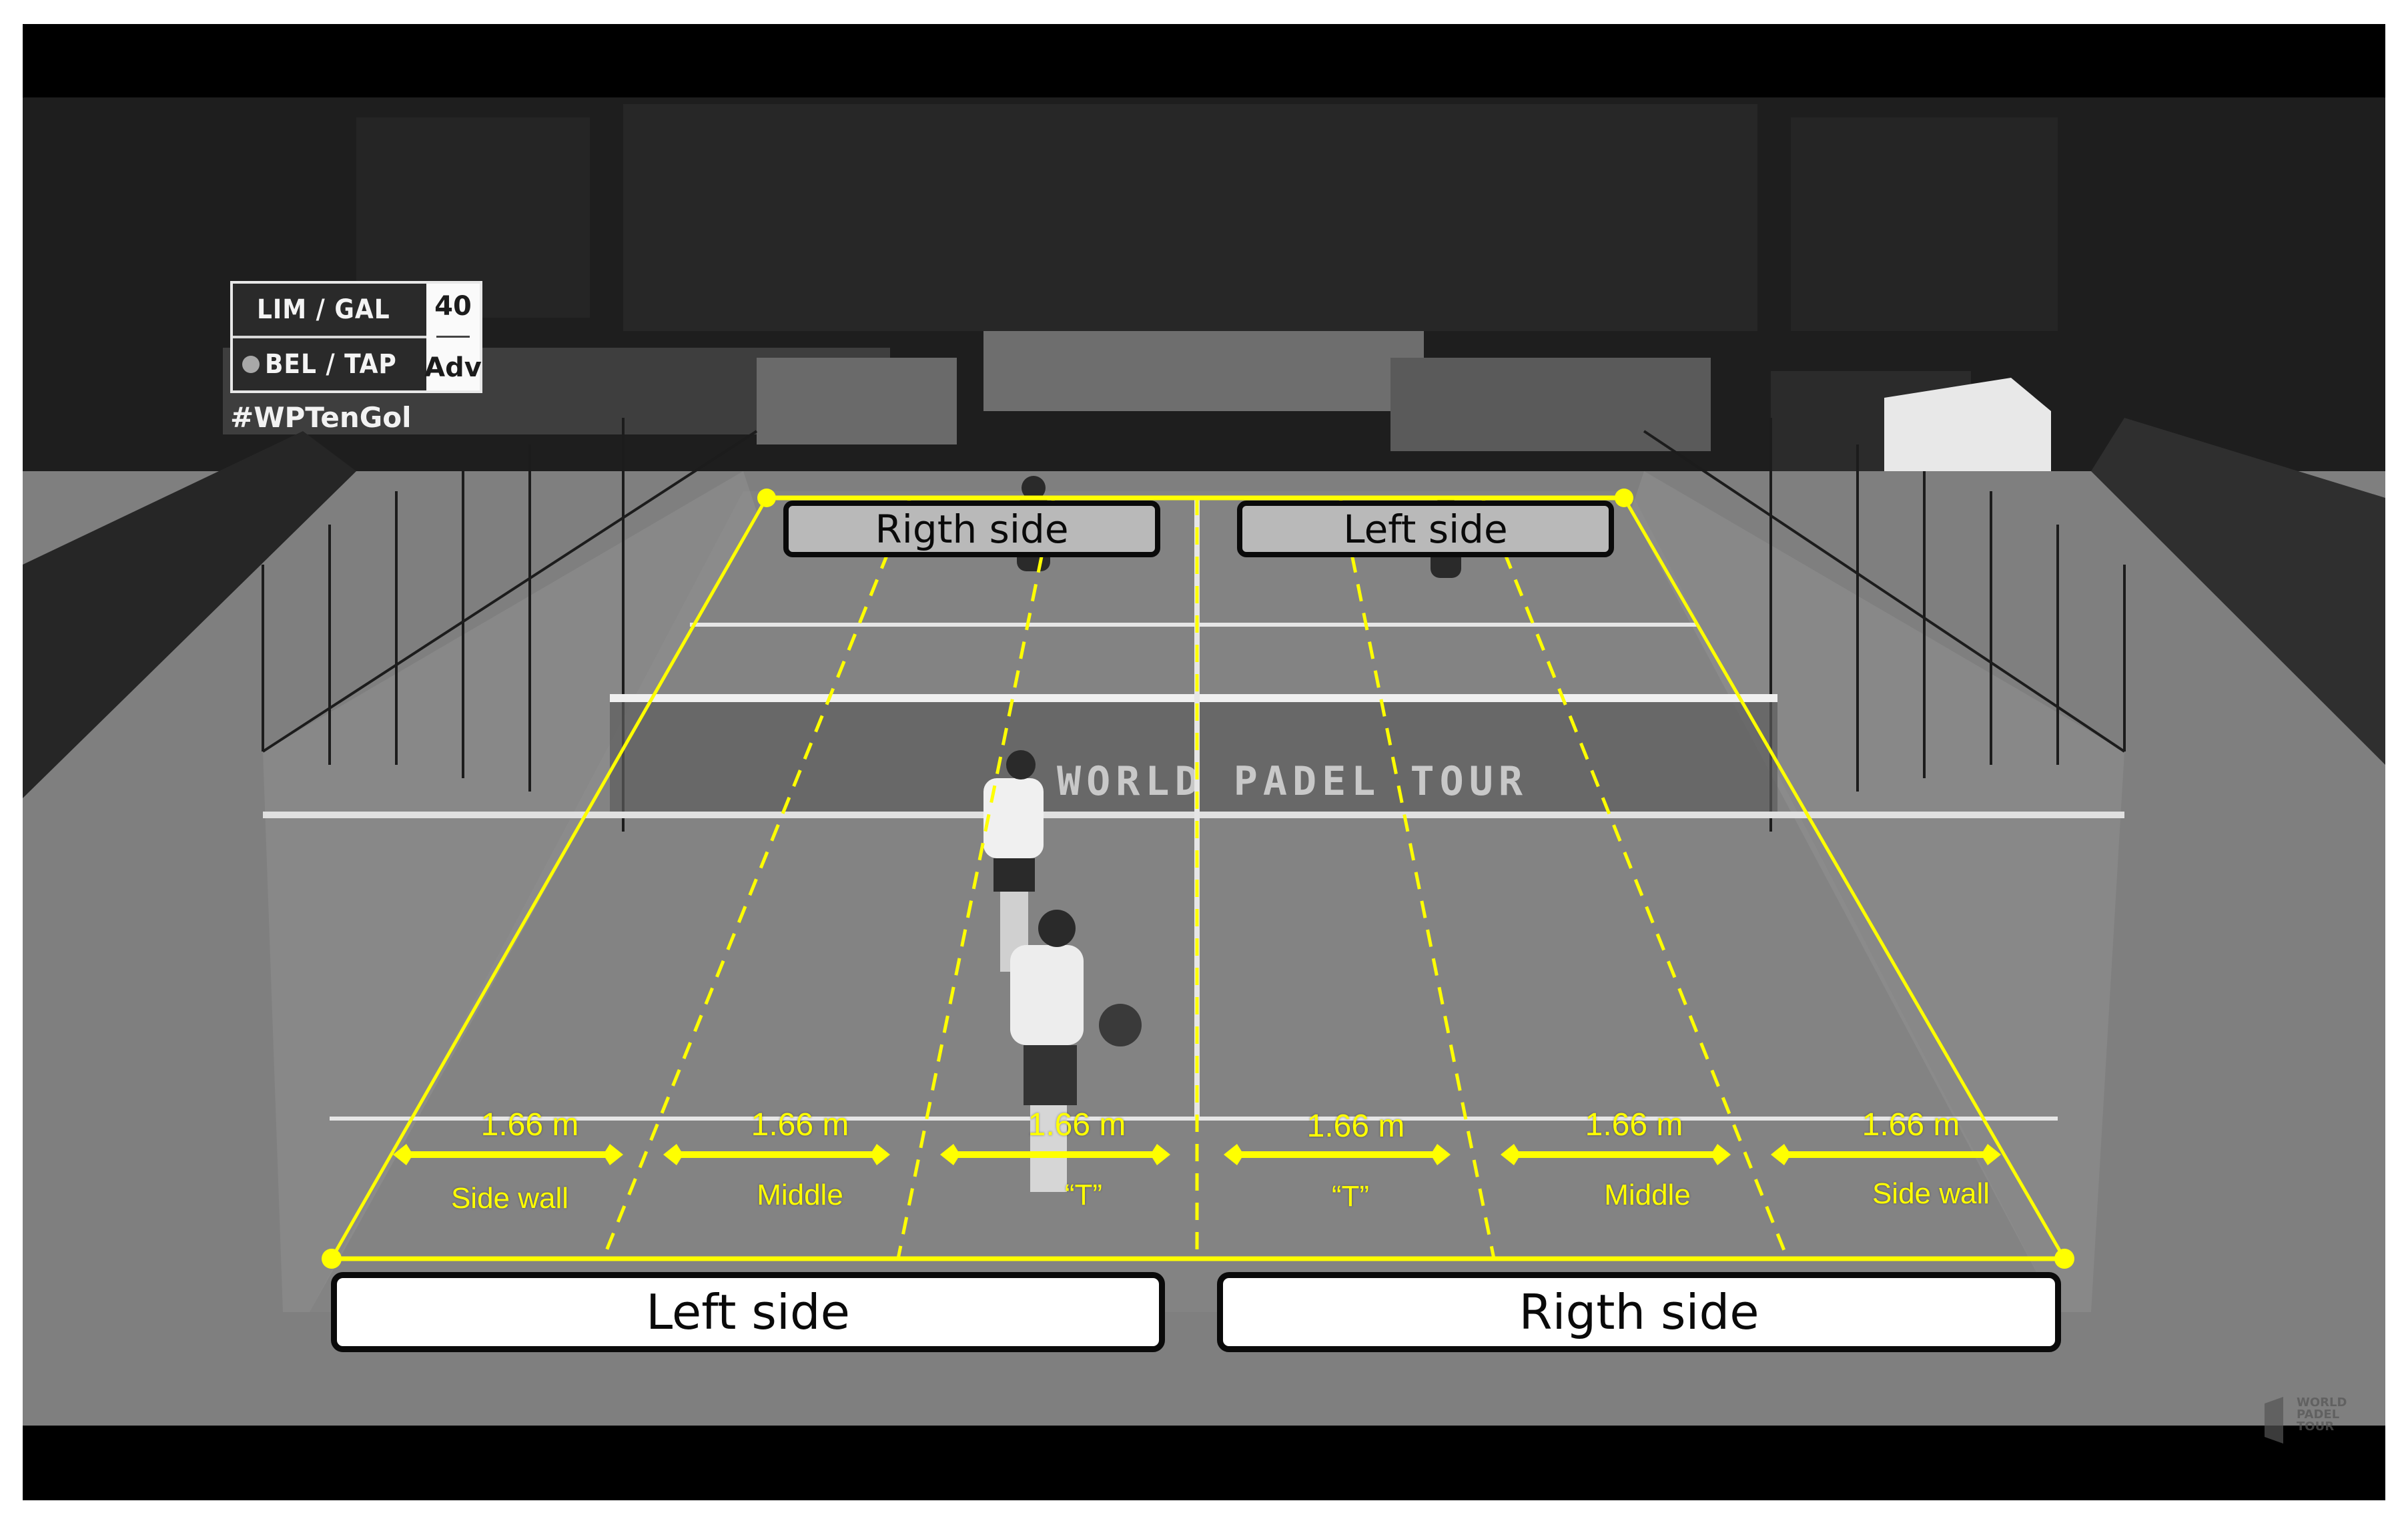  What do you see at coordinates (1426, 529) in the screenshot?
I see `far-label-left-side: Left side` at bounding box center [1426, 529].